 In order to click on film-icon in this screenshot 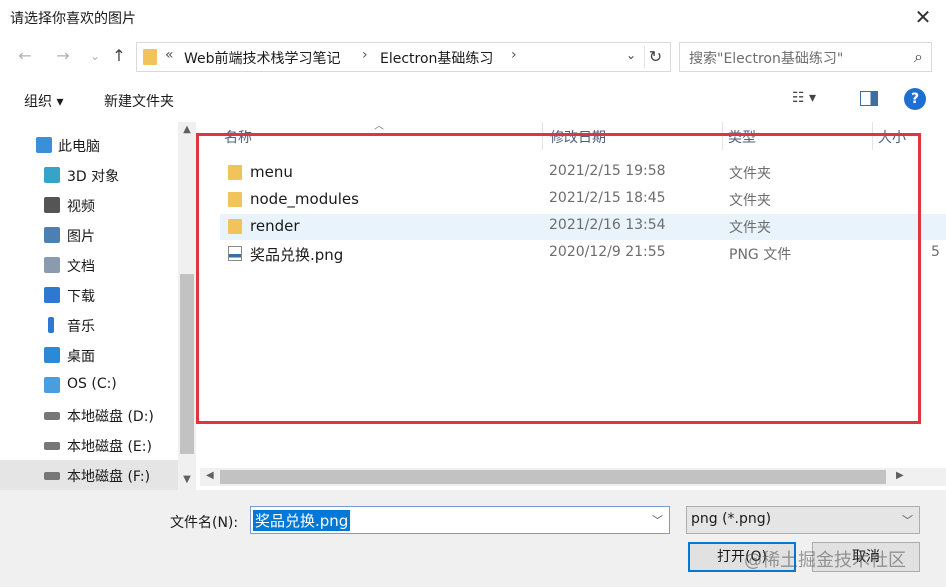, I will do `click(52, 205)`.